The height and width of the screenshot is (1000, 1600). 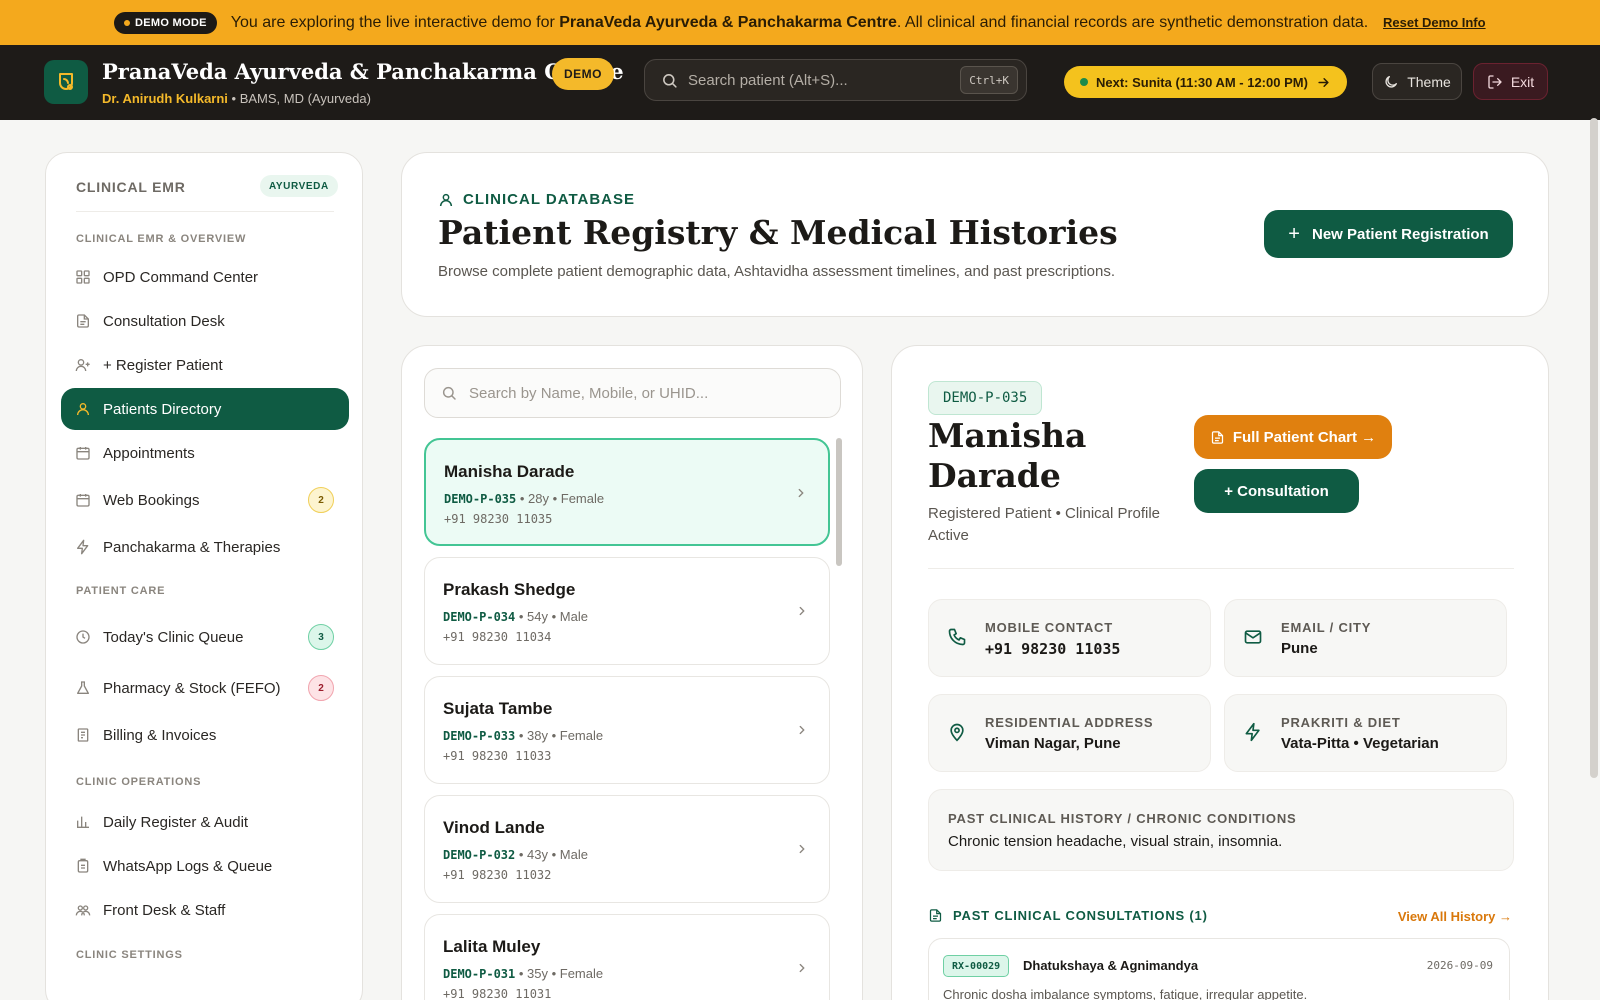 I want to click on patient-info: • 35y • Female, so click(x=559, y=973).